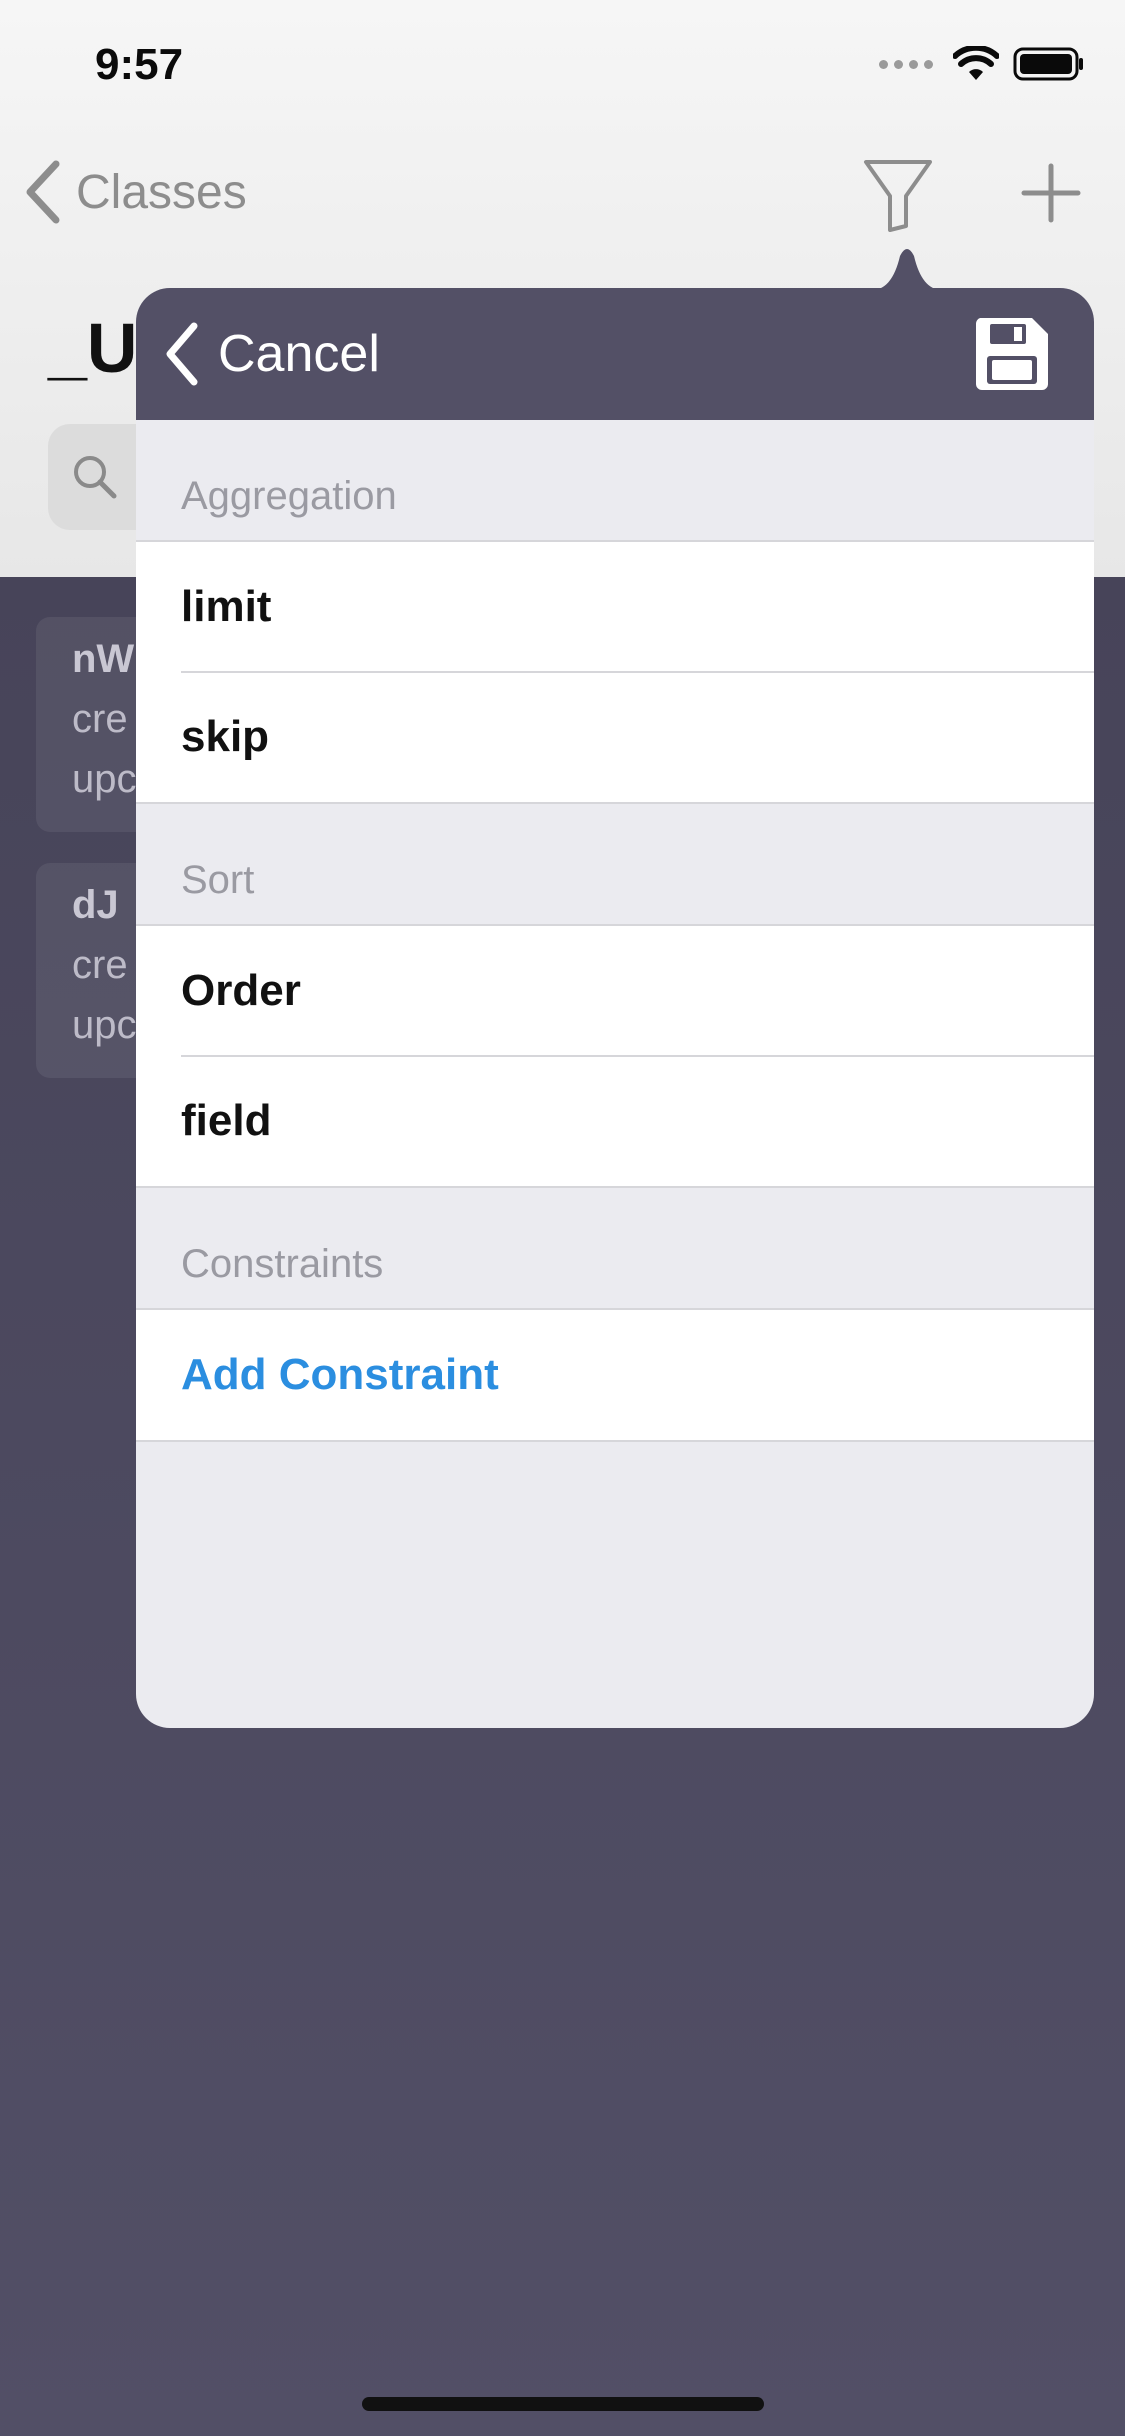  I want to click on aggregation-section: limit skip, so click(615, 672).